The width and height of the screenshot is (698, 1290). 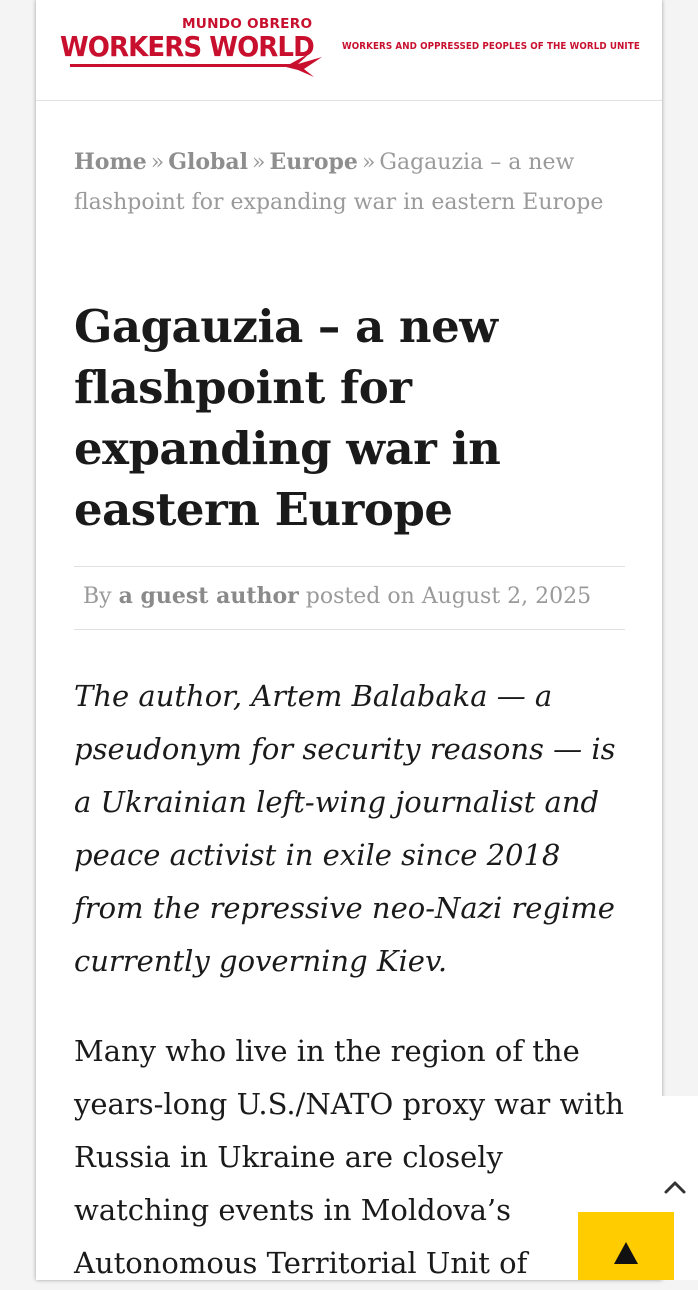 I want to click on breadcrumb-home: Home, so click(x=110, y=162).